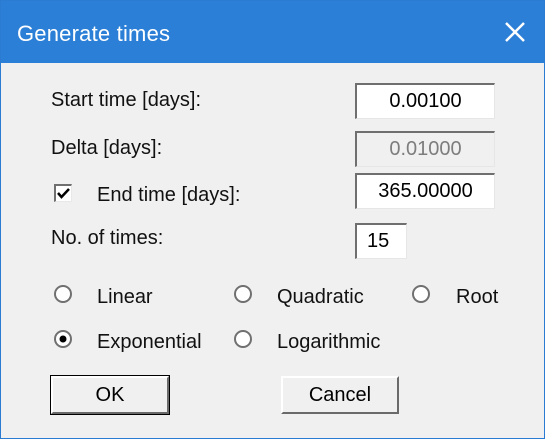 This screenshot has width=545, height=439. I want to click on delta-field, so click(425, 149).